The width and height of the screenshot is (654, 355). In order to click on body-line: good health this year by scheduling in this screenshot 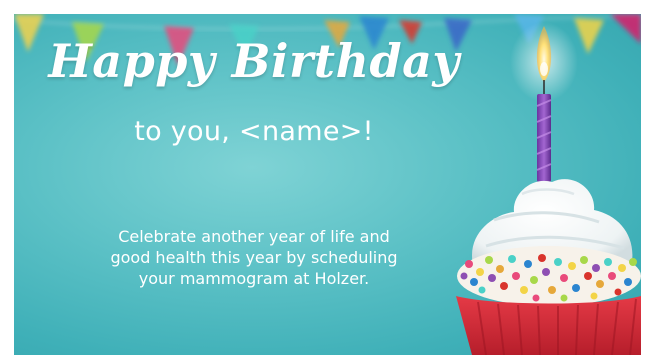, I will do `click(254, 257)`.